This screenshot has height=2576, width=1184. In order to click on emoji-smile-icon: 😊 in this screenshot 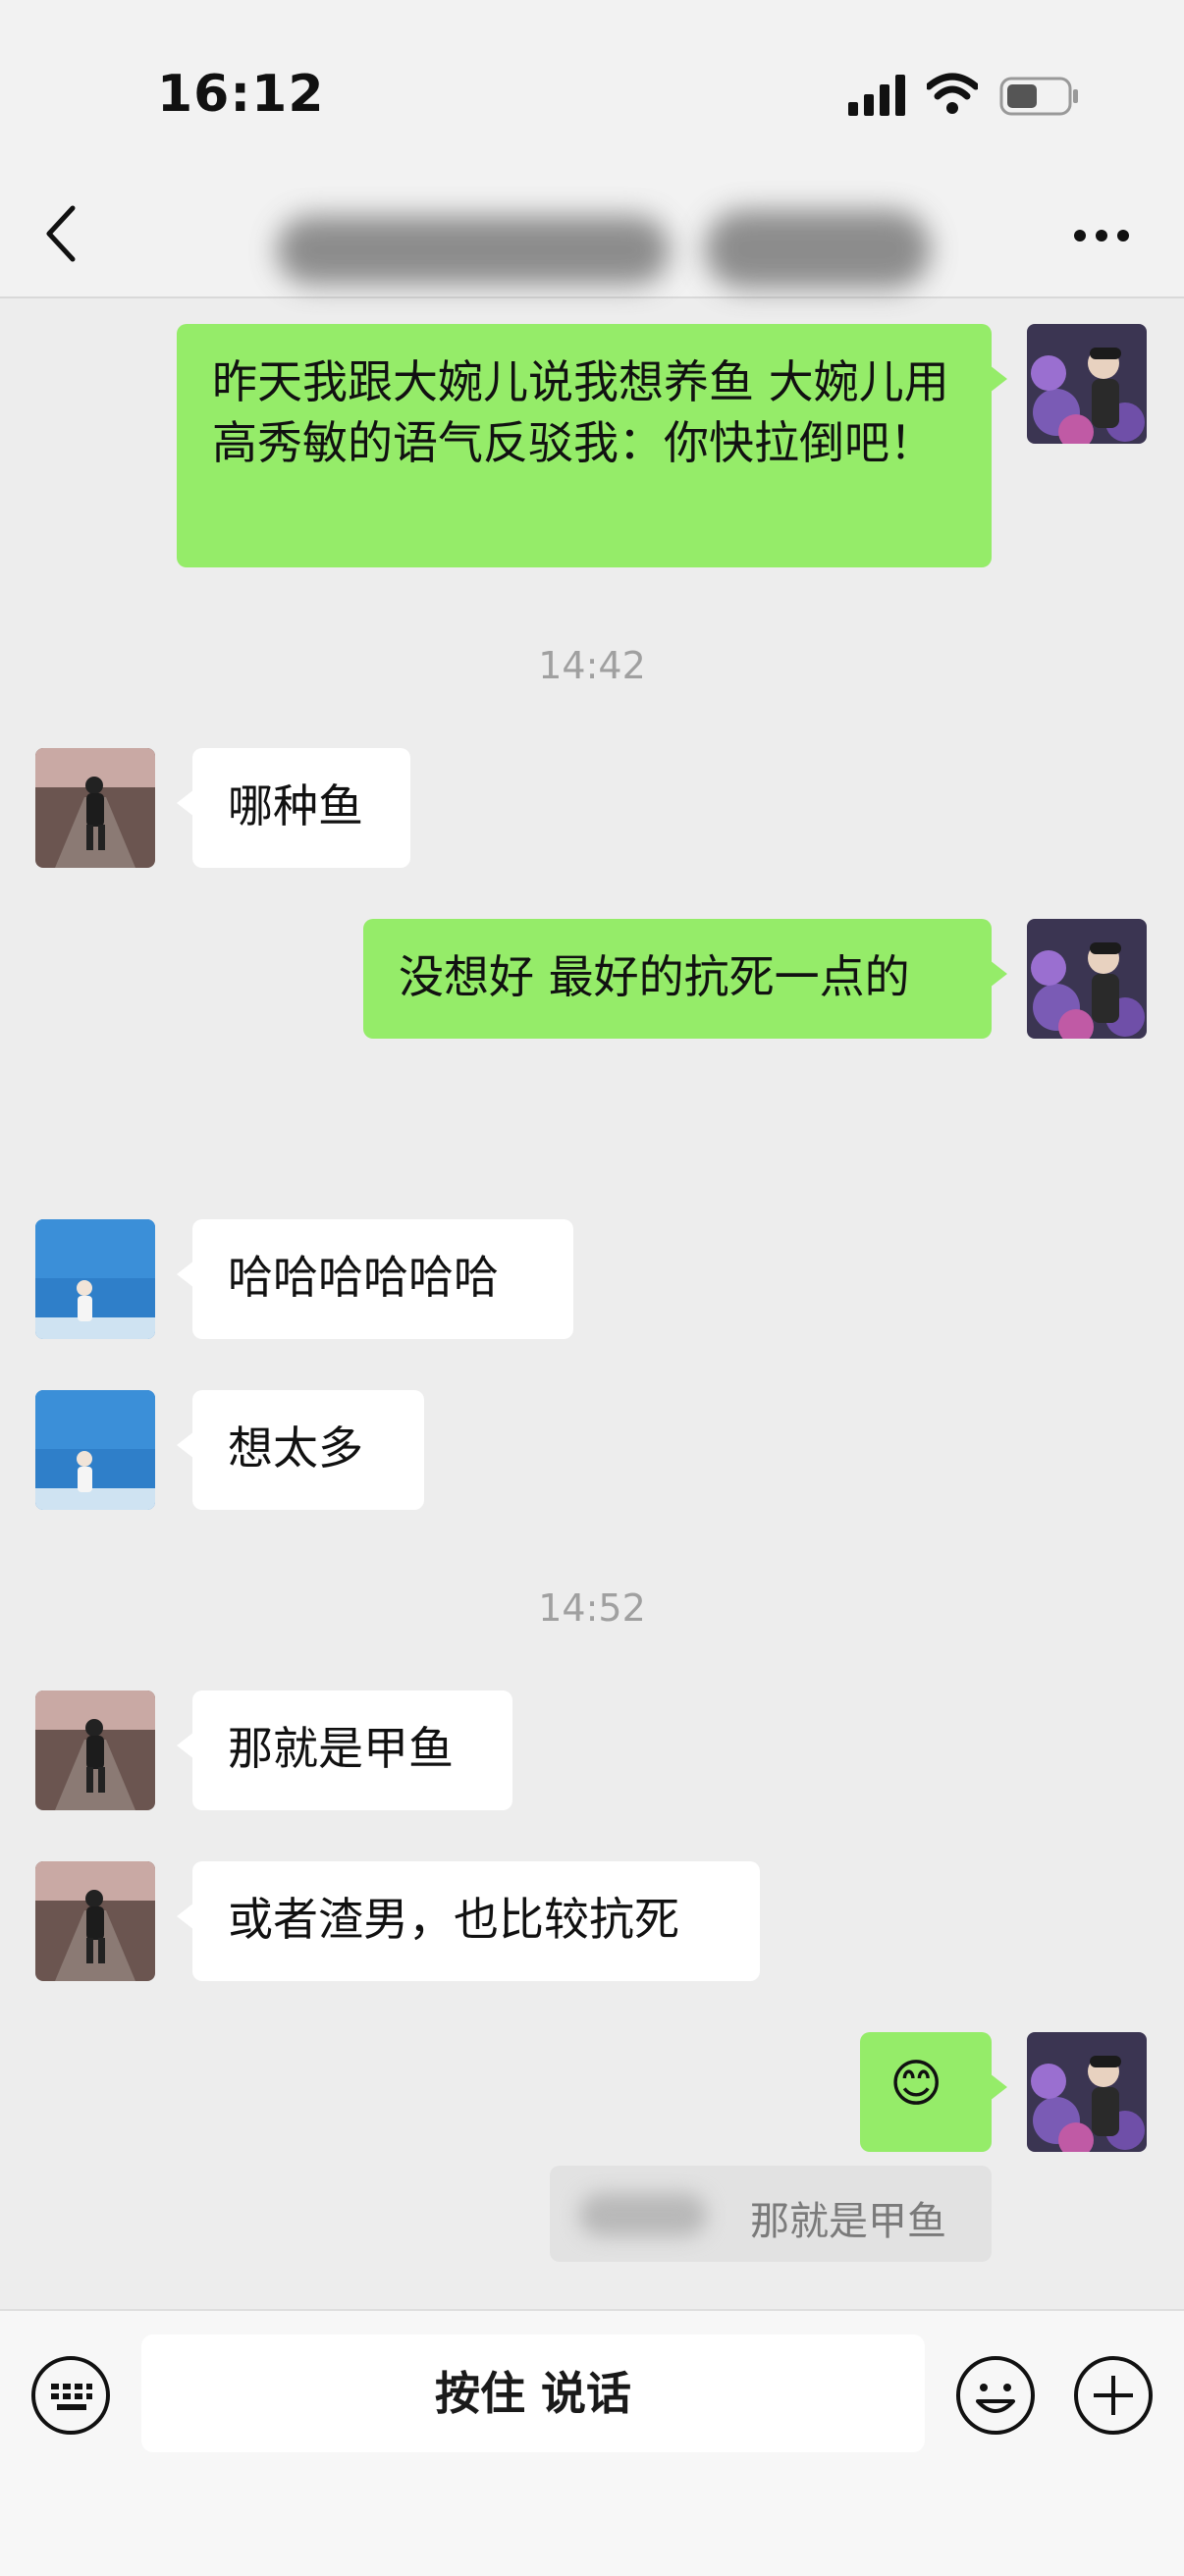, I will do `click(916, 2084)`.